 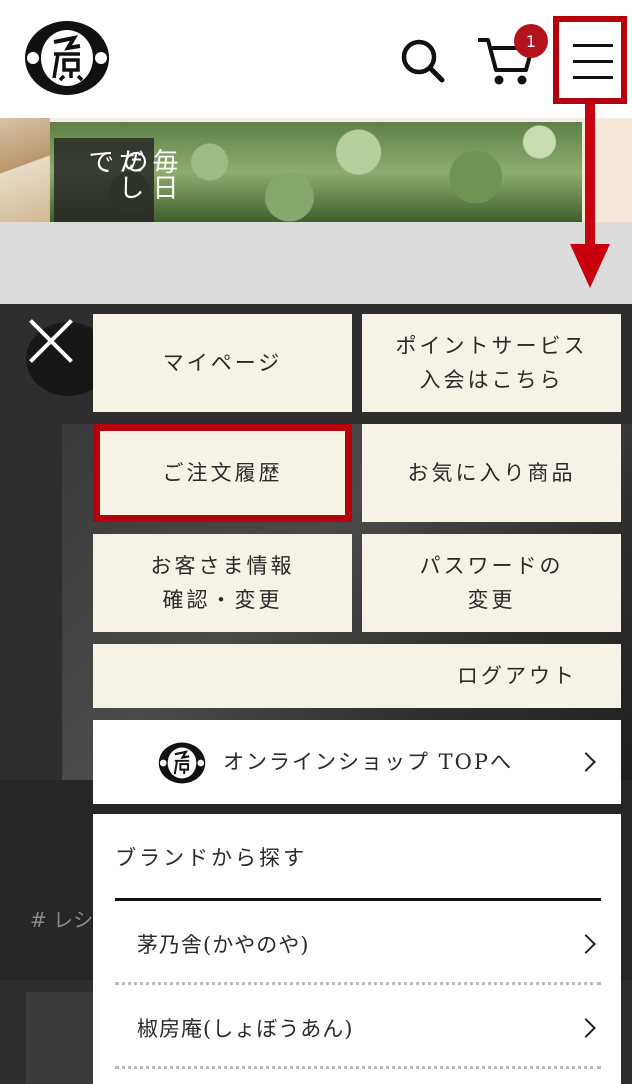 I want to click on customer-info-label-line1: お客さま情報, so click(x=222, y=566).